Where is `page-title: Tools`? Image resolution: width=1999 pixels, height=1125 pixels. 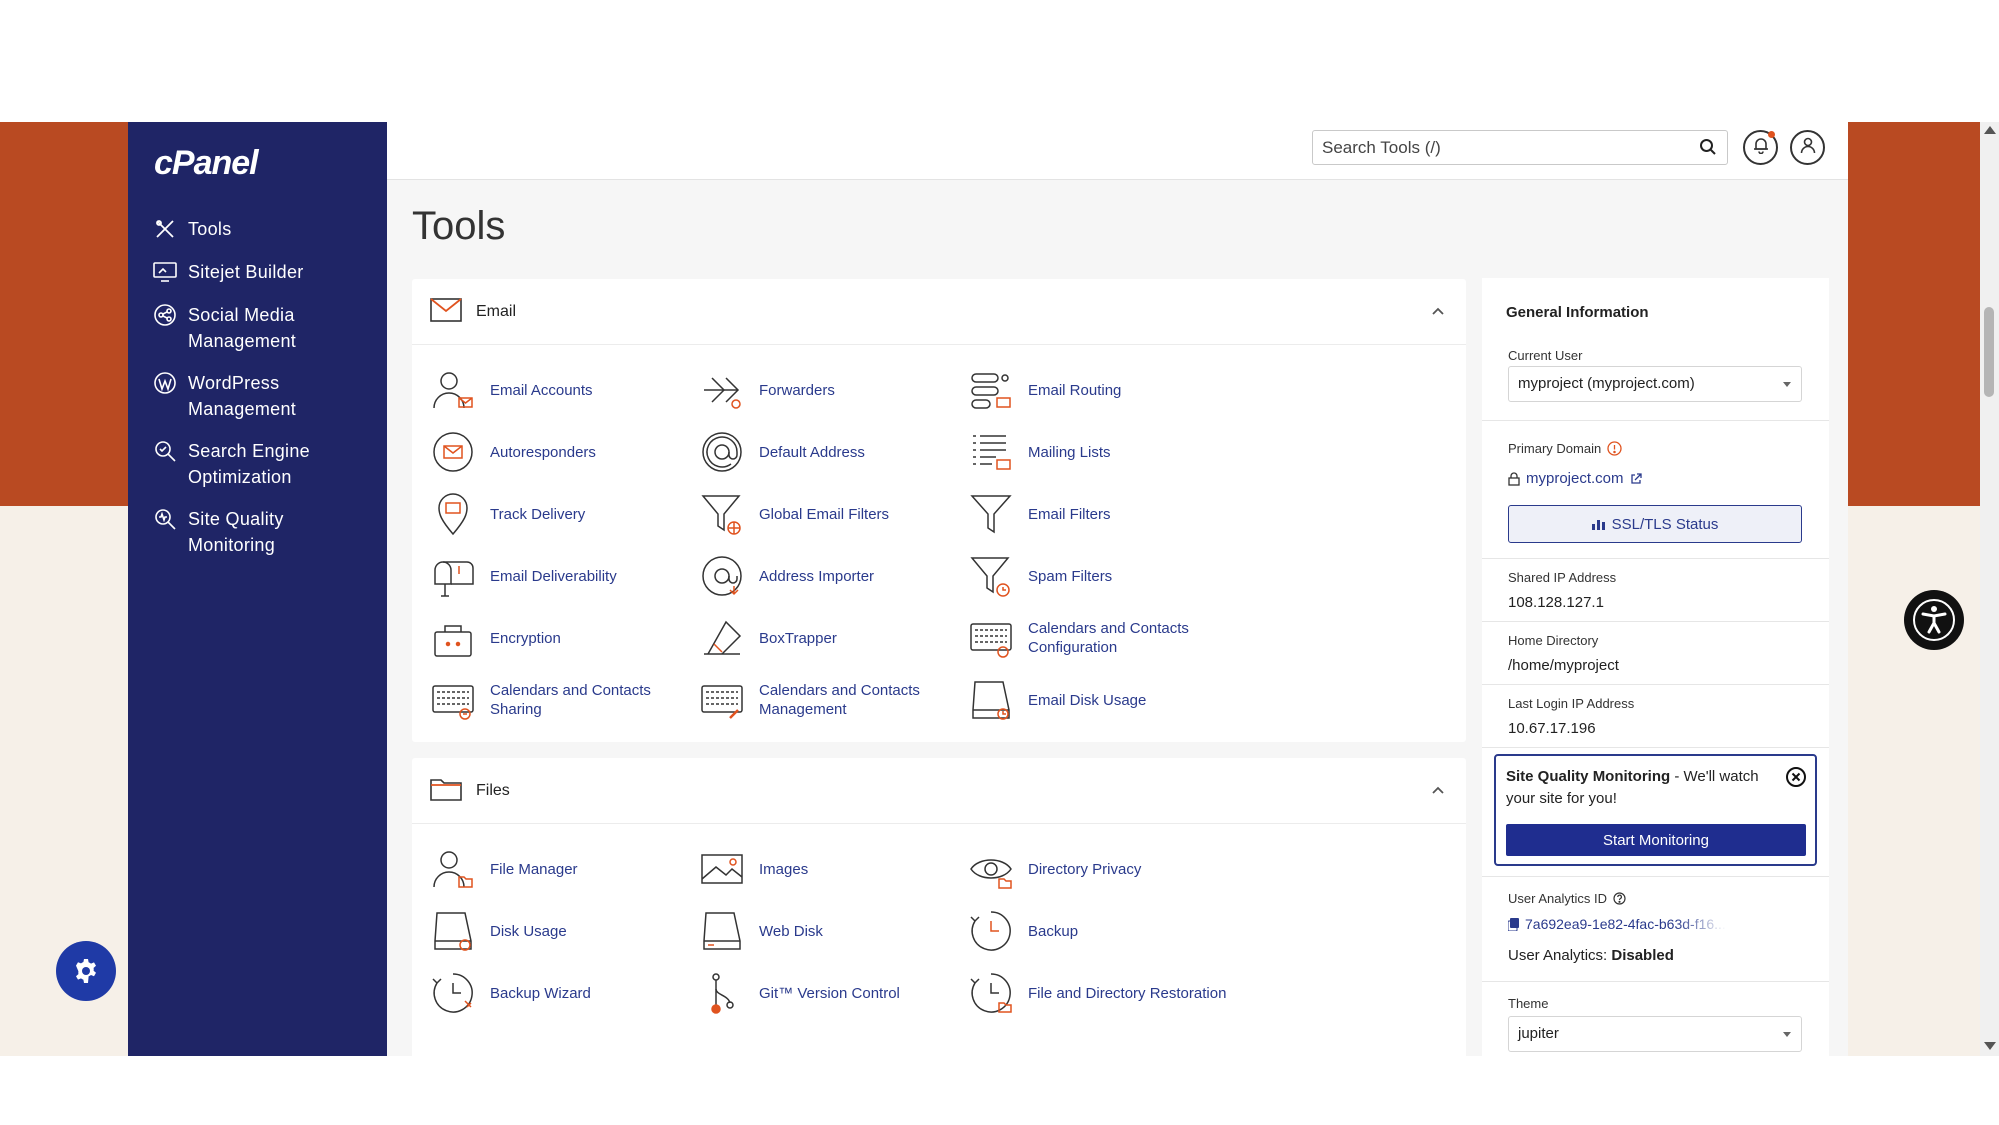
page-title: Tools is located at coordinates (459, 226).